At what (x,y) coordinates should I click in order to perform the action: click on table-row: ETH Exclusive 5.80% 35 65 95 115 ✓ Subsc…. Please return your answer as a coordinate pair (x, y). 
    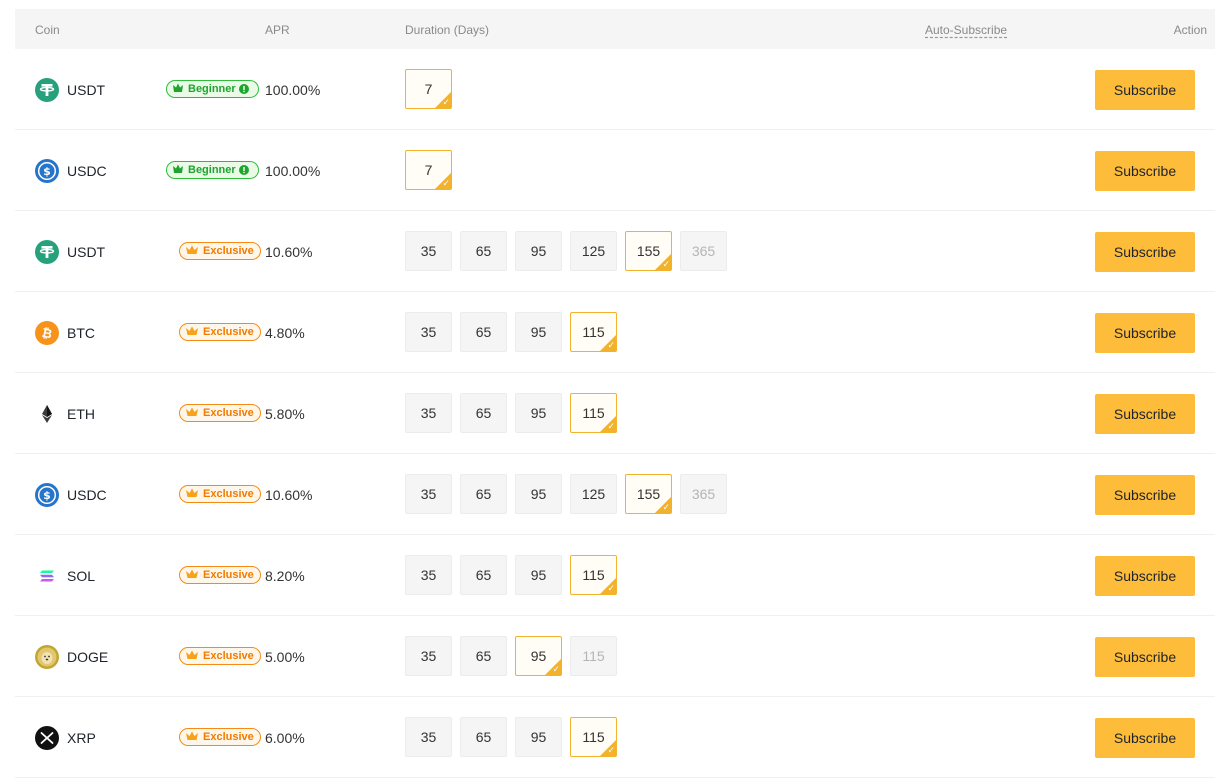
    Looking at the image, I should click on (615, 413).